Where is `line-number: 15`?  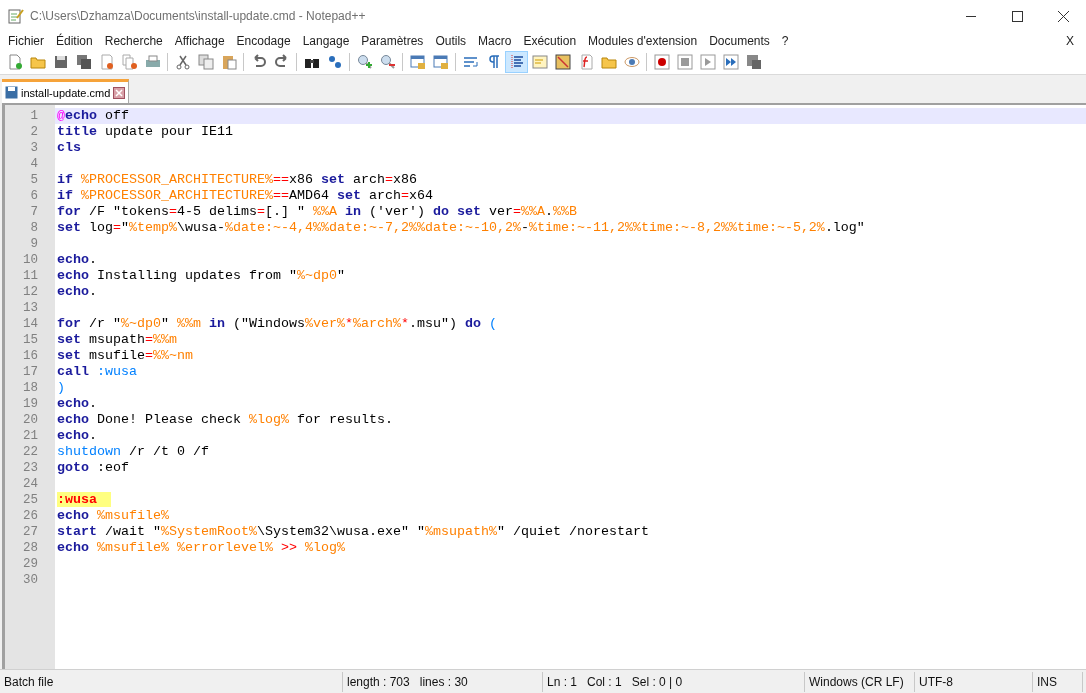
line-number: 15 is located at coordinates (30, 340).